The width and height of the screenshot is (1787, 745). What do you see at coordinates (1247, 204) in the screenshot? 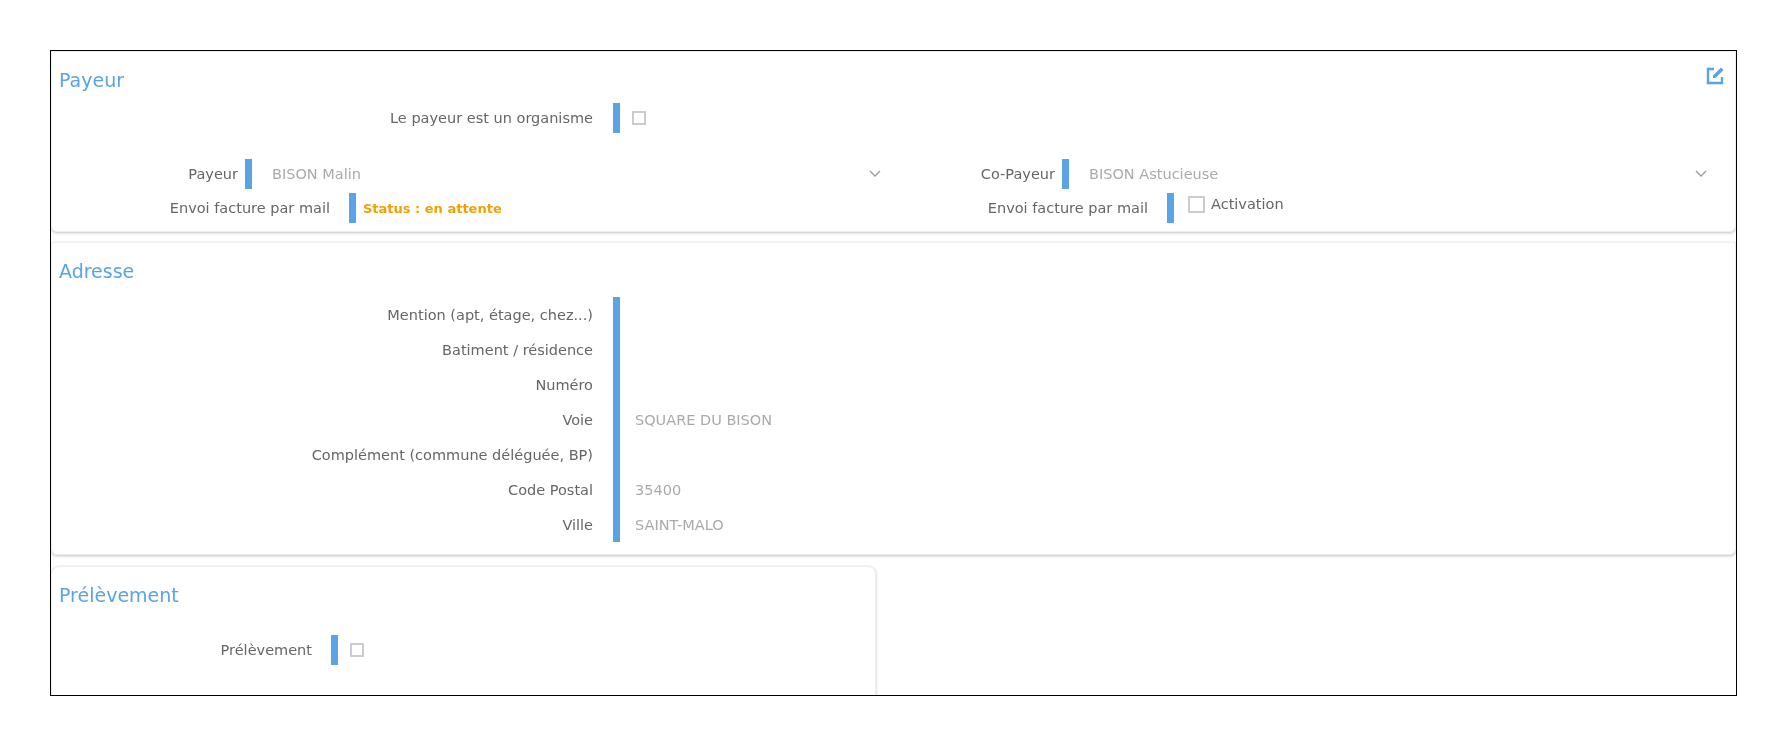
I see `checkbox-label: Activation` at bounding box center [1247, 204].